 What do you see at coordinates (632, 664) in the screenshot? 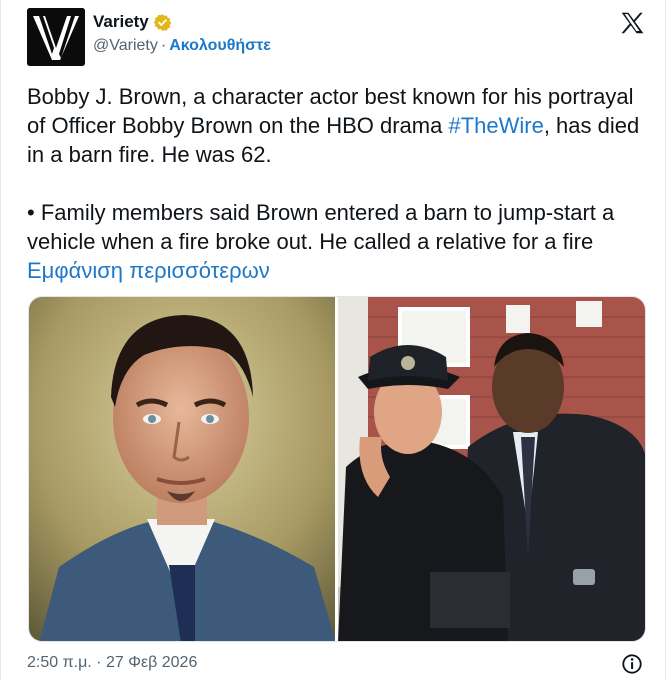
I see `info-icon` at bounding box center [632, 664].